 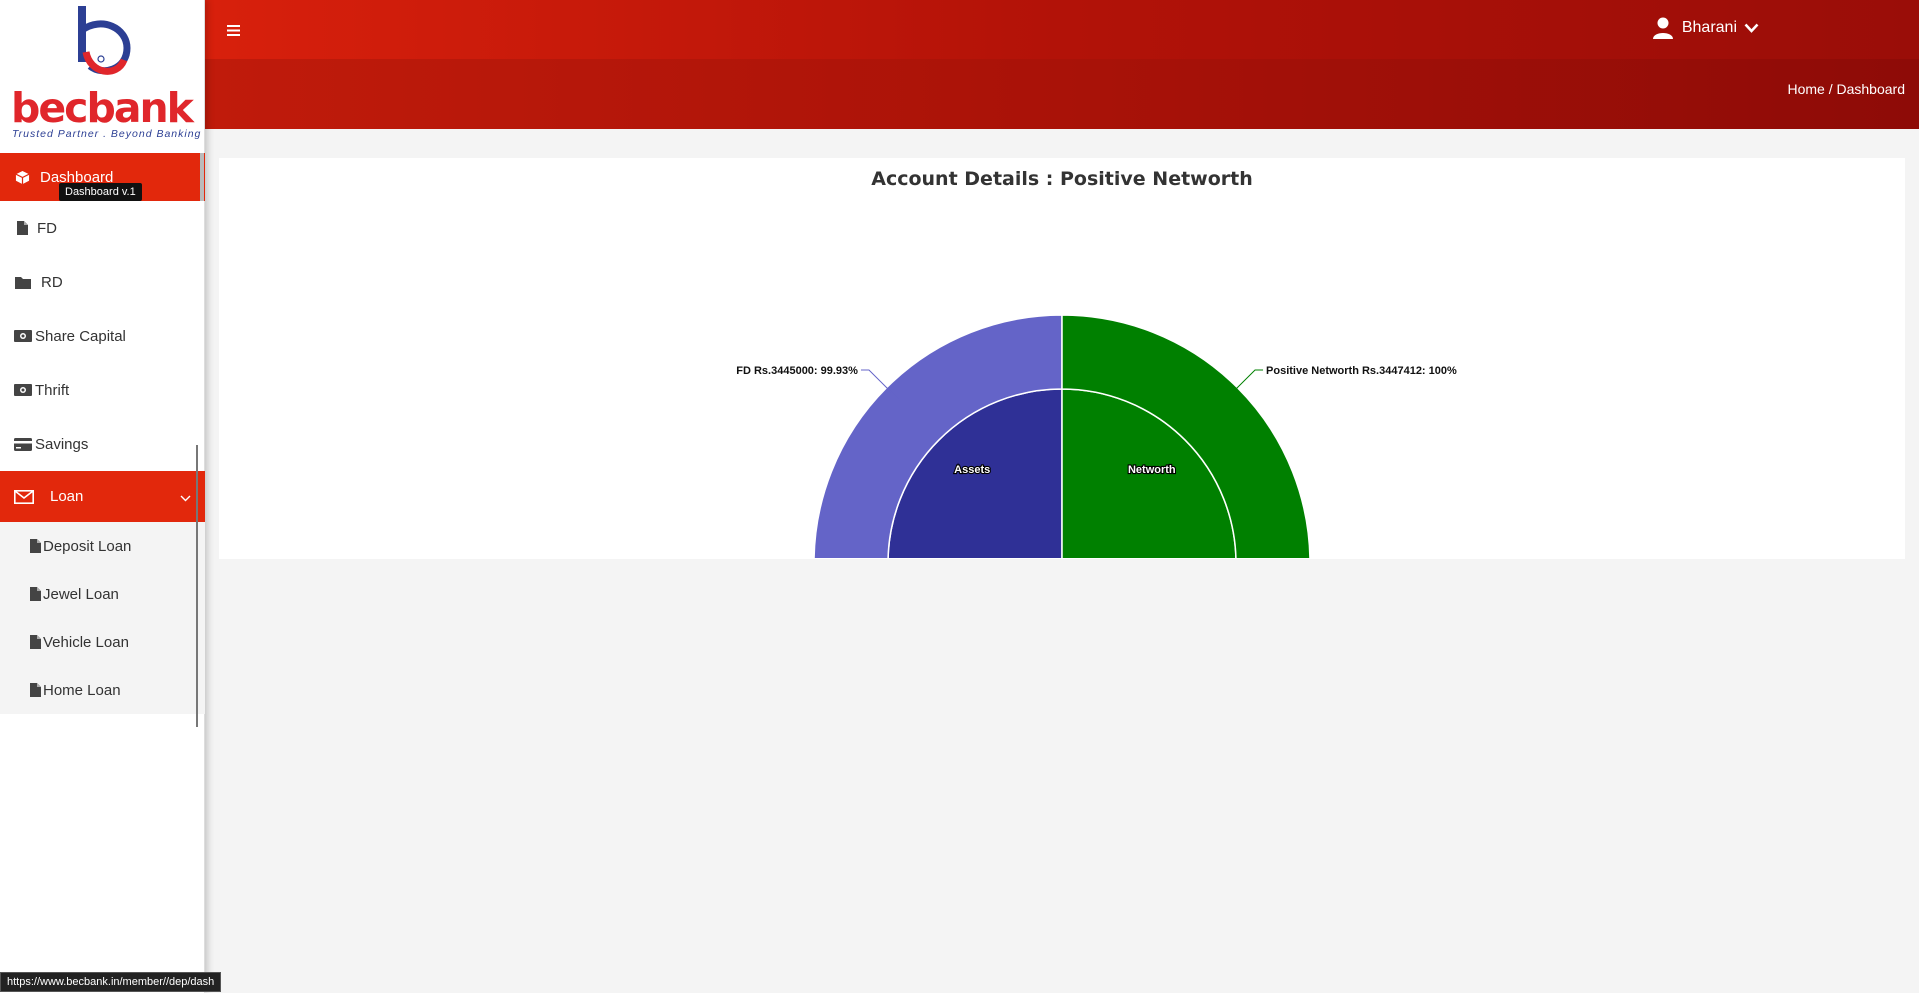 What do you see at coordinates (82, 690) in the screenshot?
I see `submenu-item-label: Home Loan` at bounding box center [82, 690].